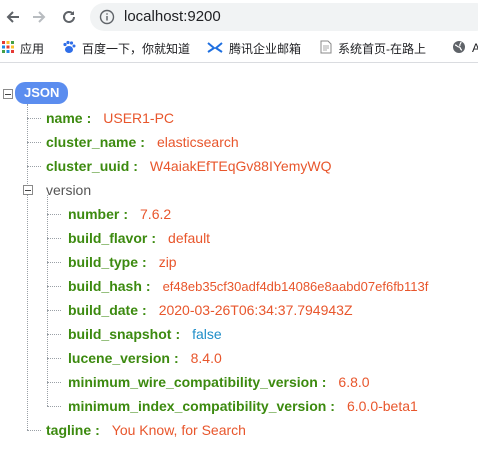  What do you see at coordinates (120, 334) in the screenshot?
I see `json-key: build_snapshot` at bounding box center [120, 334].